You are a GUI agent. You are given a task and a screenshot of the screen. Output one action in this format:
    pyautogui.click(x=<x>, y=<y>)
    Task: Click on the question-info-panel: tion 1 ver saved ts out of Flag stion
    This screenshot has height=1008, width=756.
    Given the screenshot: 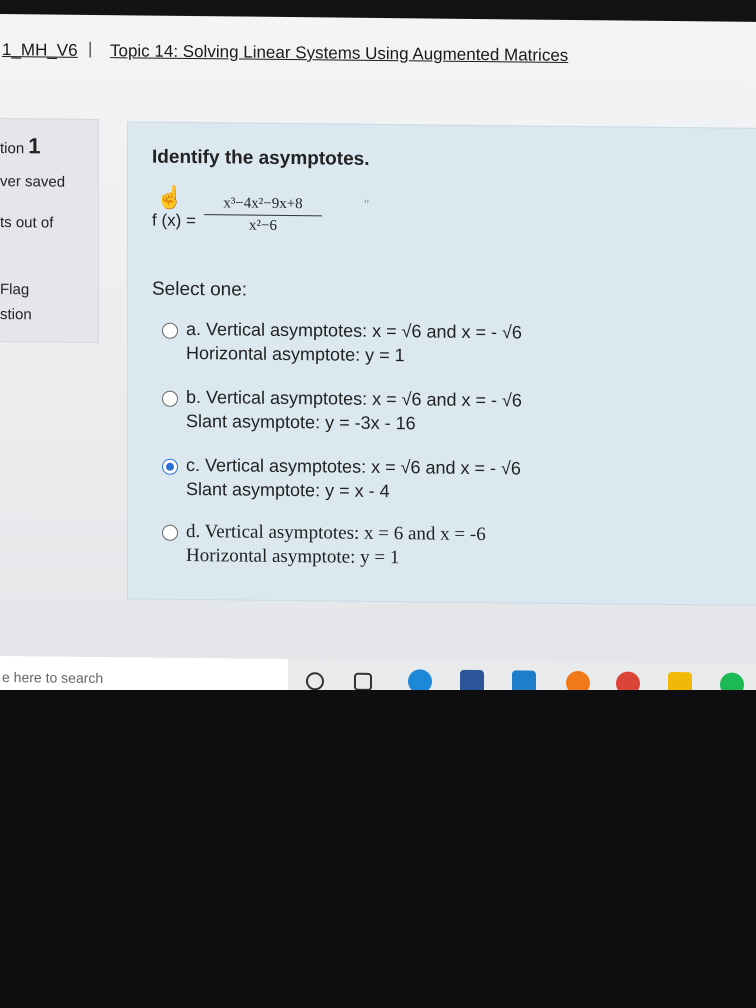 What is the action you would take?
    pyautogui.click(x=49, y=231)
    